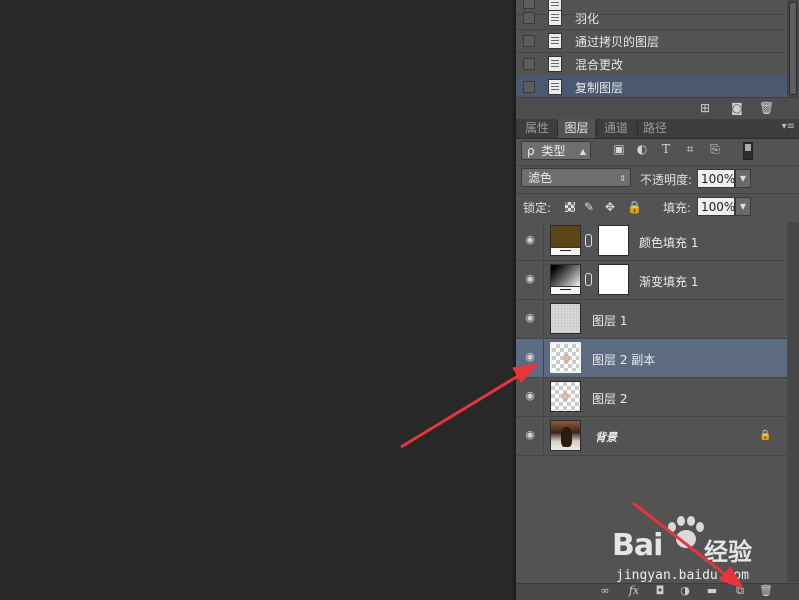 This screenshot has height=600, width=799. What do you see at coordinates (599, 88) in the screenshot?
I see `history-item-label: 复制图层` at bounding box center [599, 88].